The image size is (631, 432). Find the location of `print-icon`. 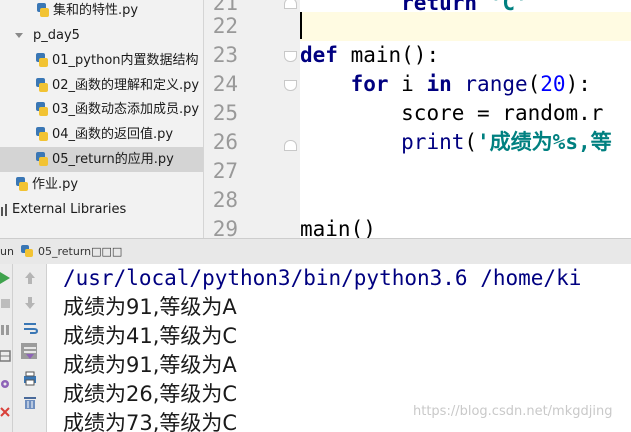

print-icon is located at coordinates (30, 378).